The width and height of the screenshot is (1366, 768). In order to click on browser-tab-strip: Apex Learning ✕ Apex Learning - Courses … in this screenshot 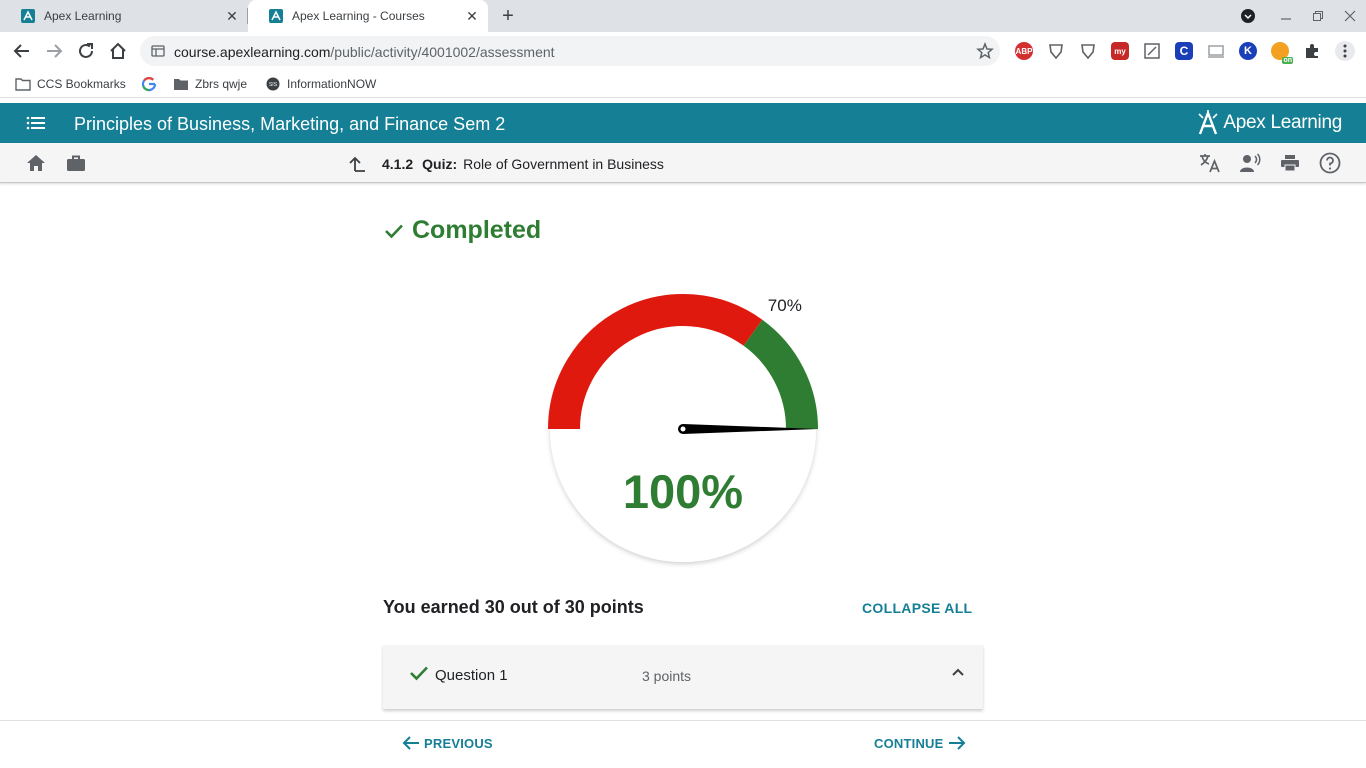, I will do `click(683, 16)`.